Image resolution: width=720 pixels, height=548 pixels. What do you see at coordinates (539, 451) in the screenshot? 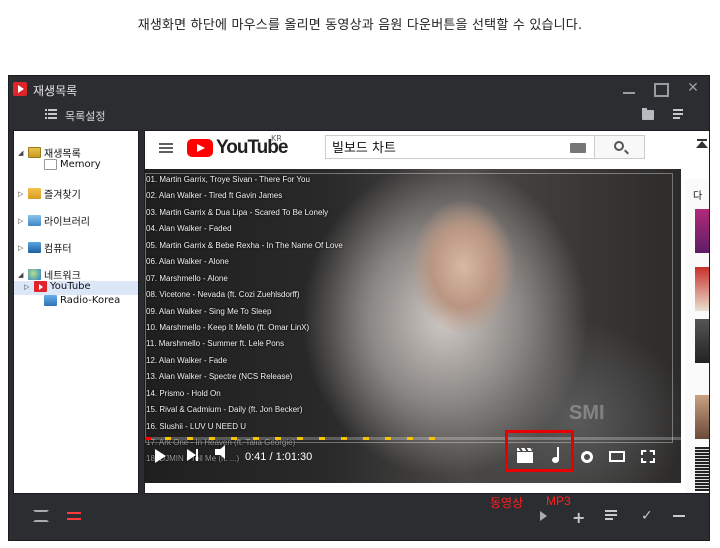
I see `download-buttons-highlight` at bounding box center [539, 451].